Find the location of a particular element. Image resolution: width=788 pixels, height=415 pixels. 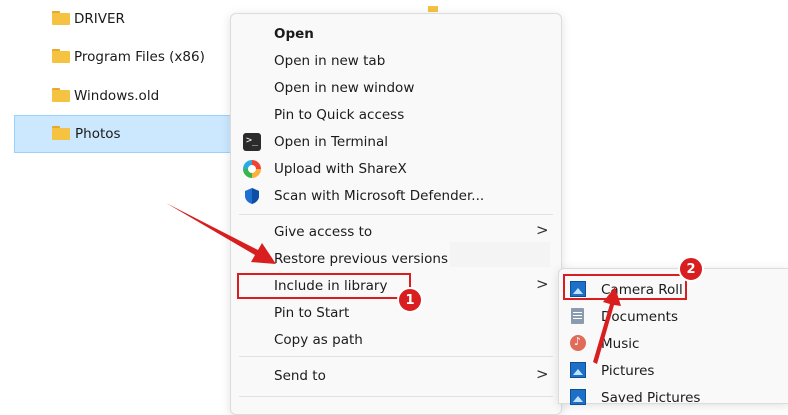

menu-item-label: Open in Terminal is located at coordinates (331, 141).